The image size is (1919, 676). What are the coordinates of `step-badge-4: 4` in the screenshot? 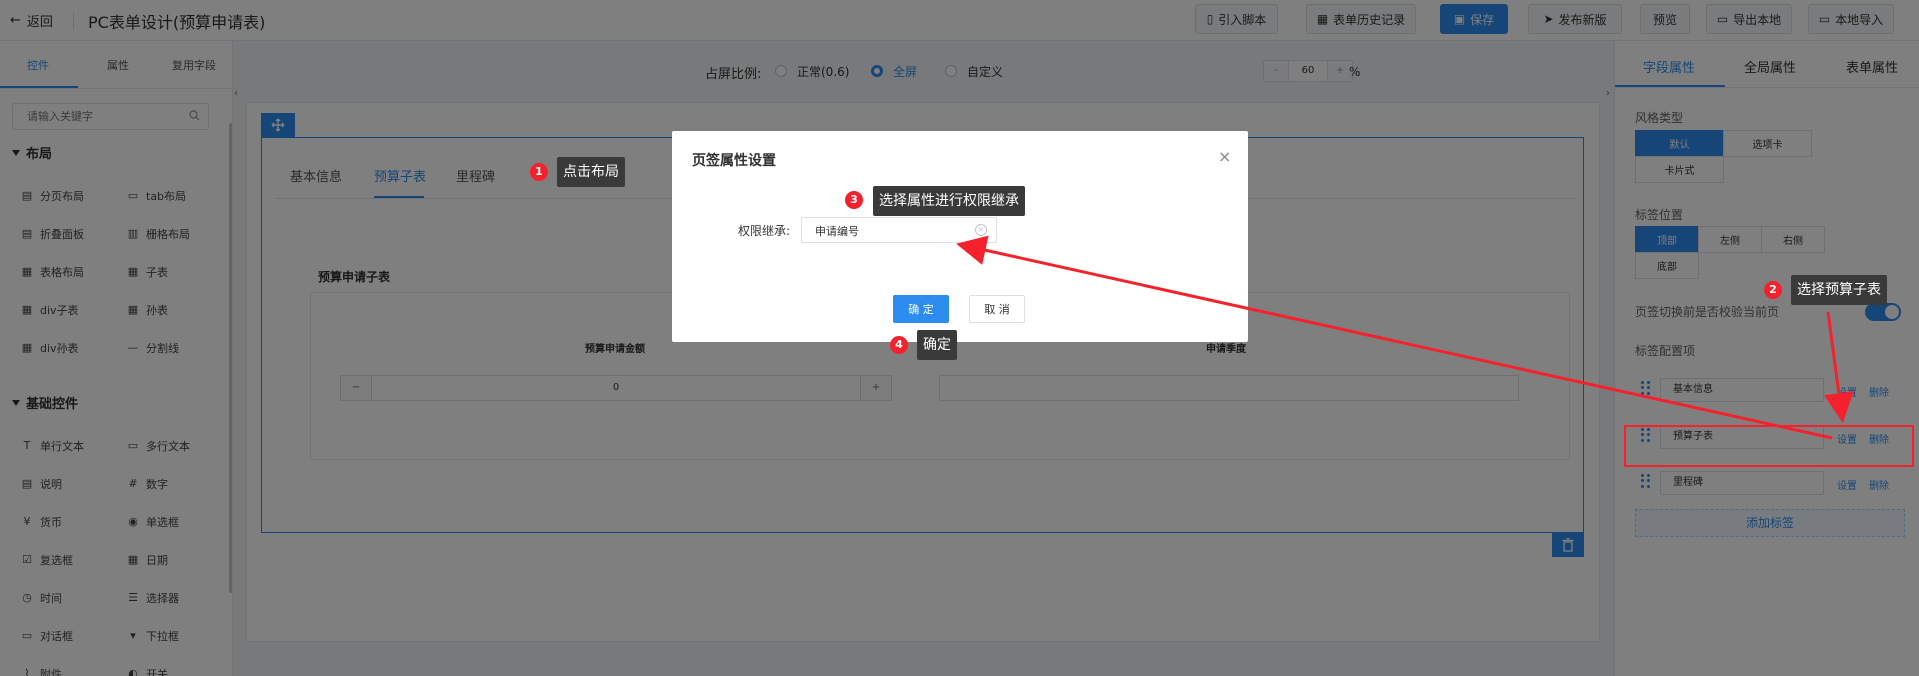 It's located at (899, 345).